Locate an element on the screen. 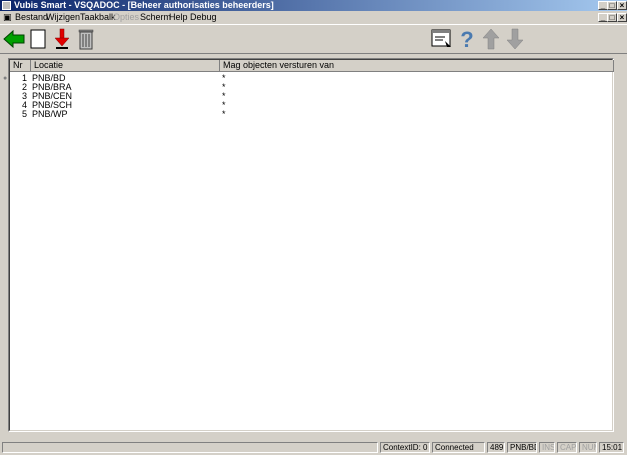 The image size is (627, 455). status-location: PNB/BD is located at coordinates (522, 447).